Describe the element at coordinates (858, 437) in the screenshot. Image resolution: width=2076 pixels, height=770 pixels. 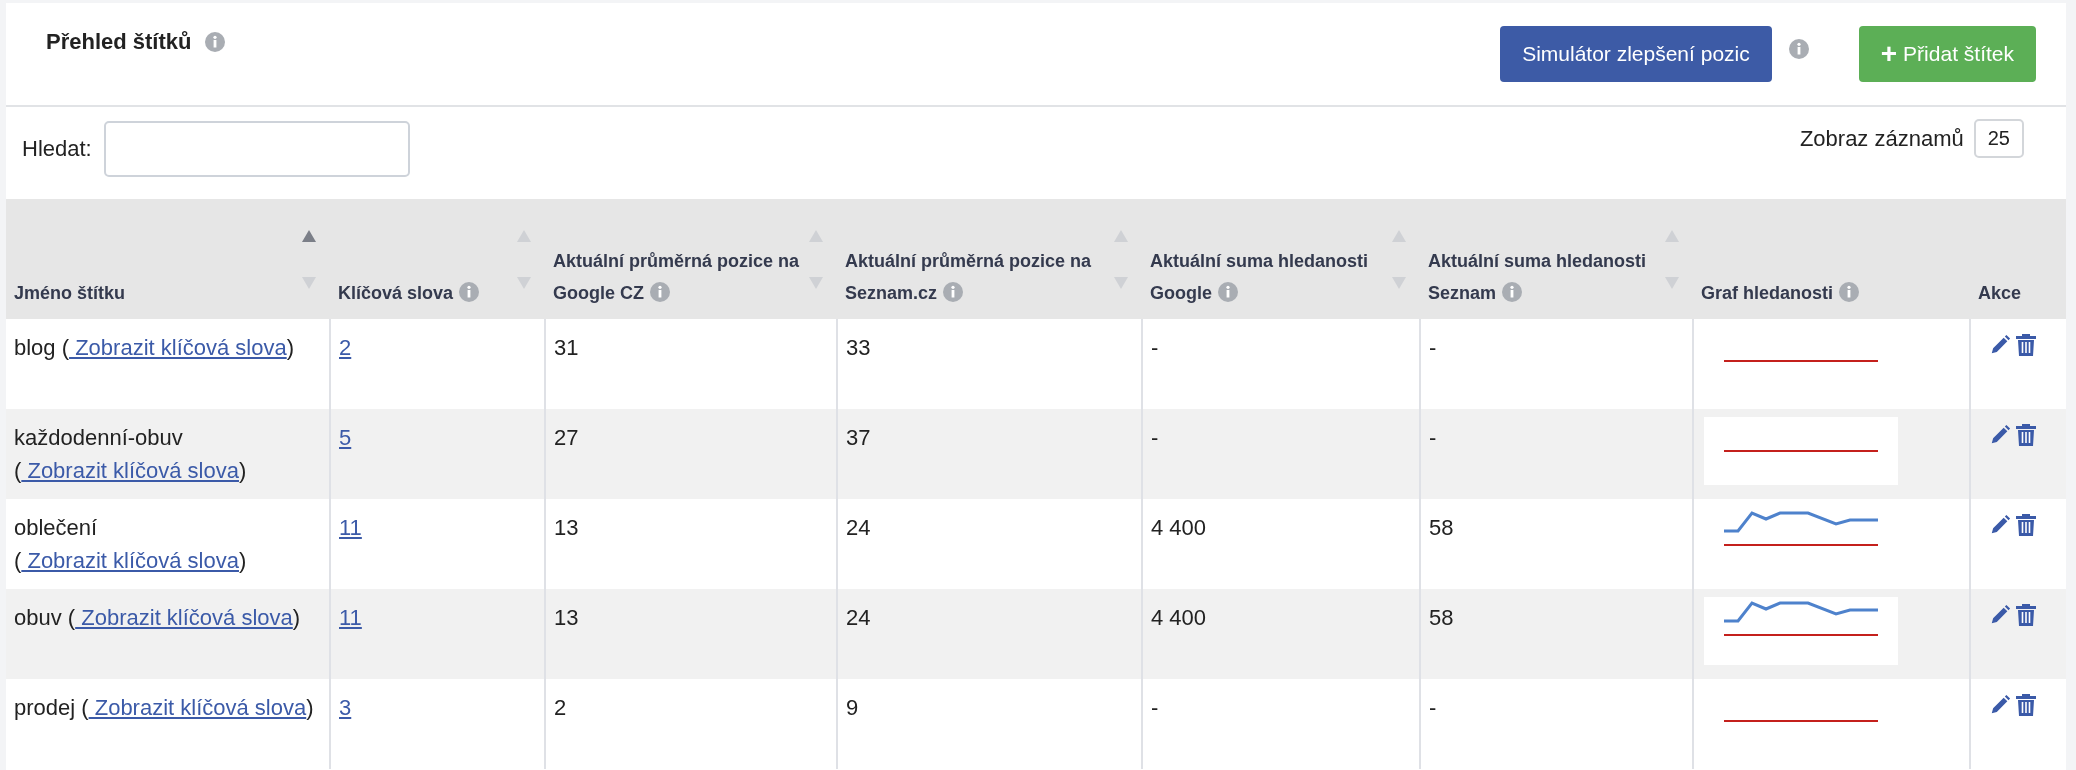
I see `table-cell: 37` at that location.